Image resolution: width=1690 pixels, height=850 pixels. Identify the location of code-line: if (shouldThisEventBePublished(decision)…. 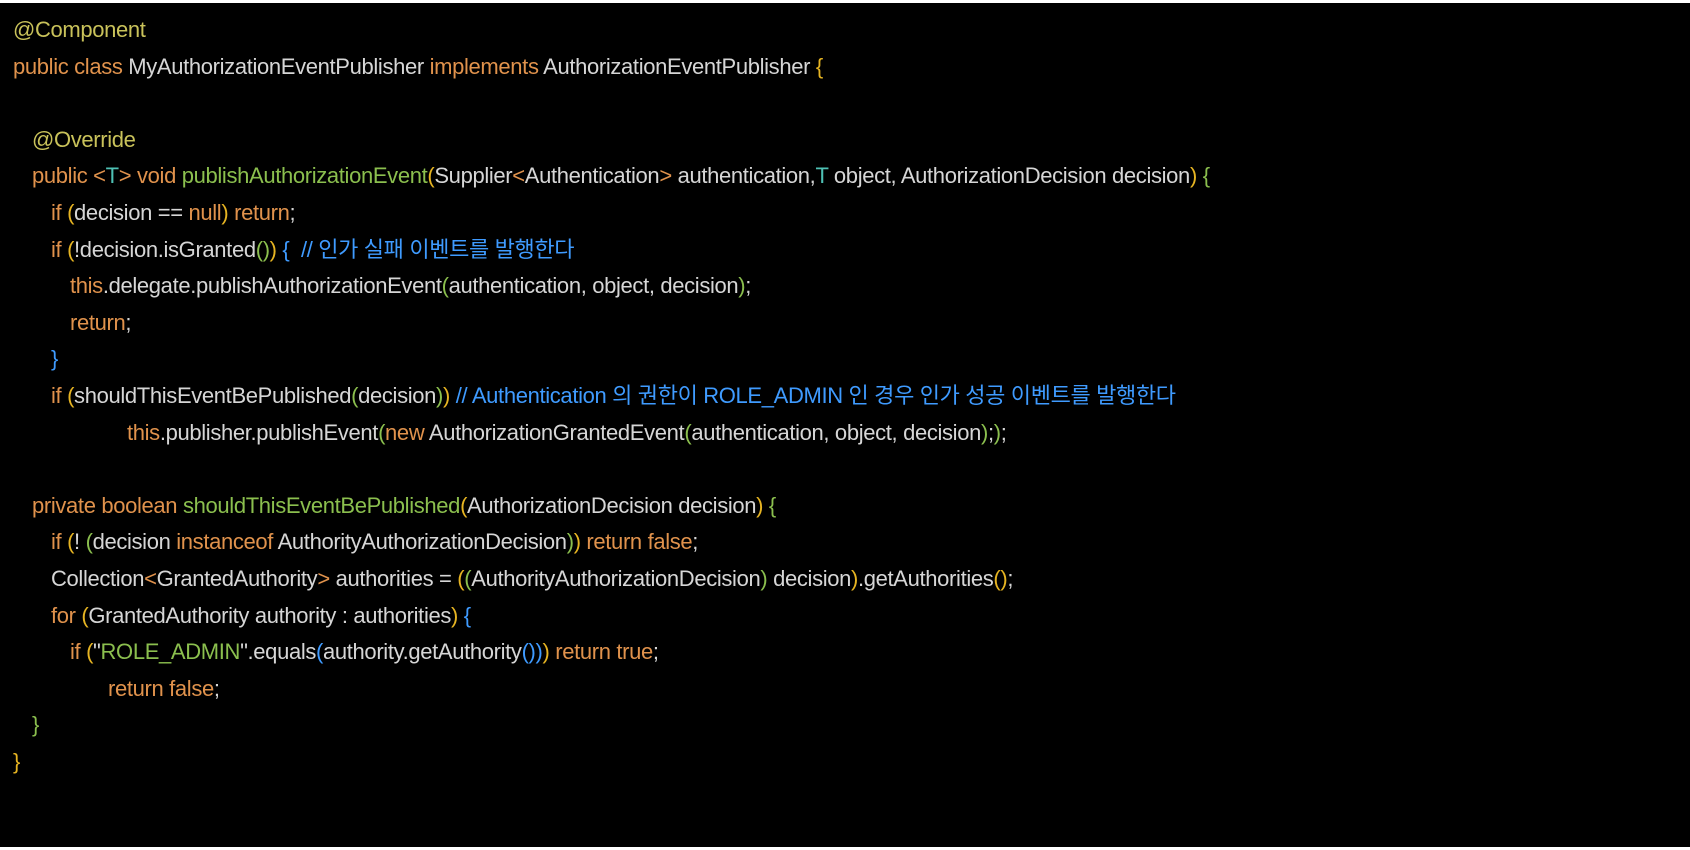
(613, 396).